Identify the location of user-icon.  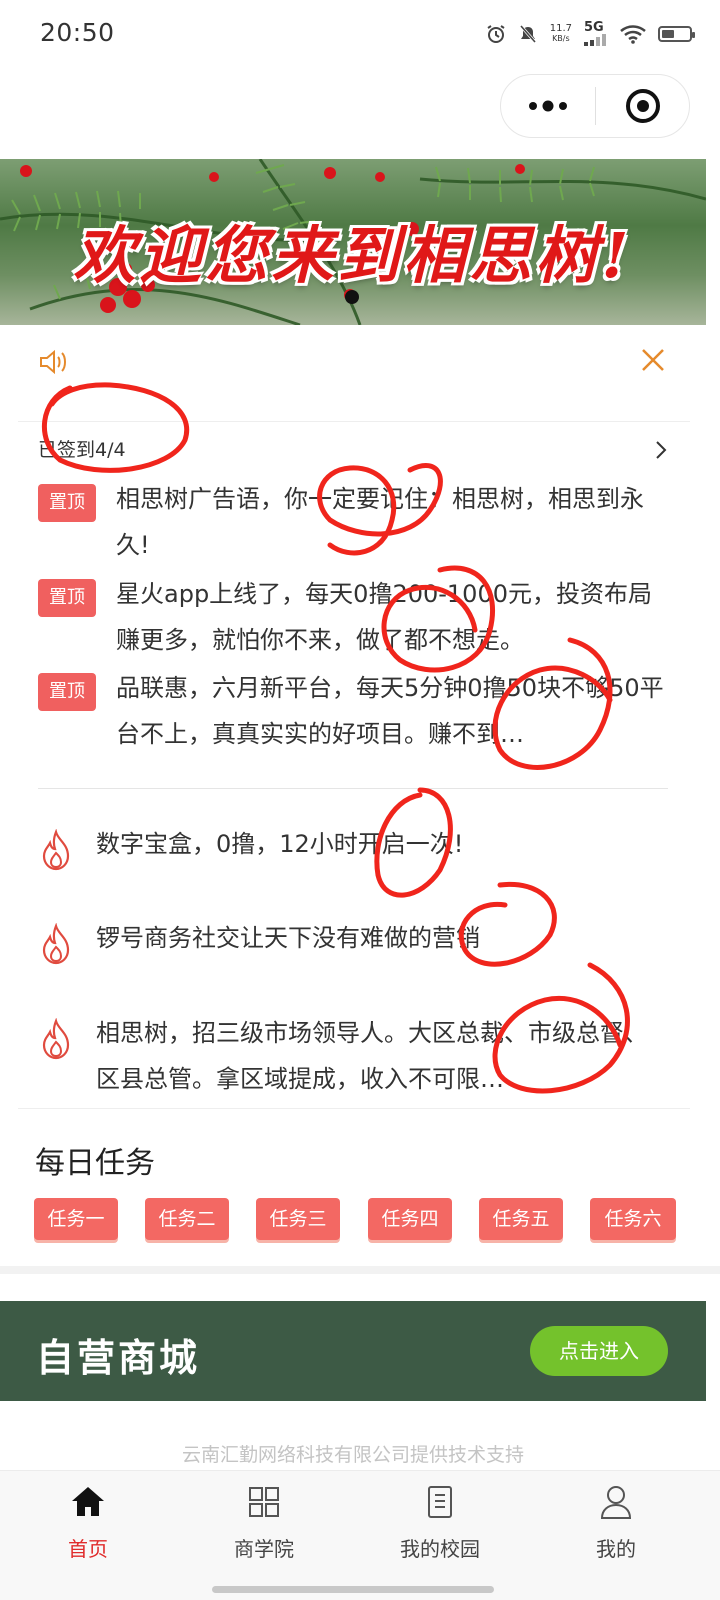
(616, 1502).